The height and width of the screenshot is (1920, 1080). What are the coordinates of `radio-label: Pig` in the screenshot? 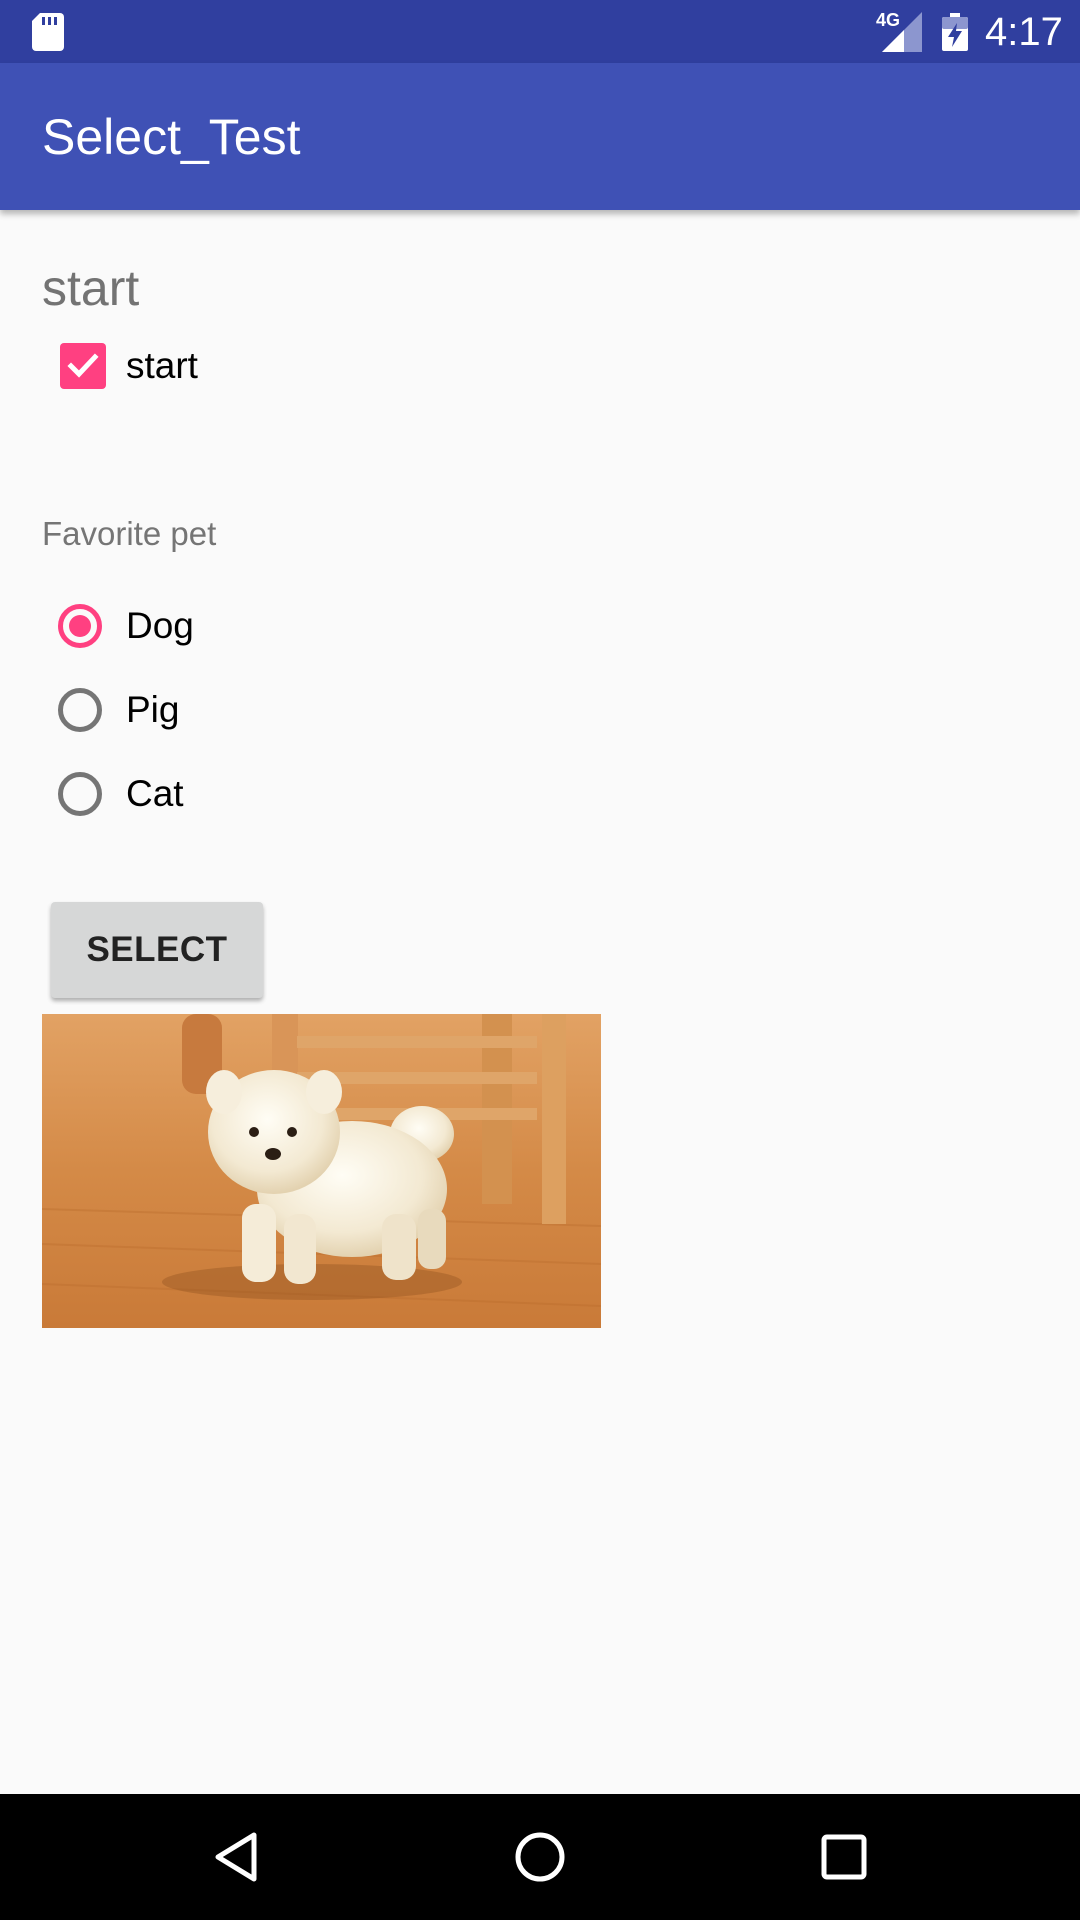 It's located at (153, 709).